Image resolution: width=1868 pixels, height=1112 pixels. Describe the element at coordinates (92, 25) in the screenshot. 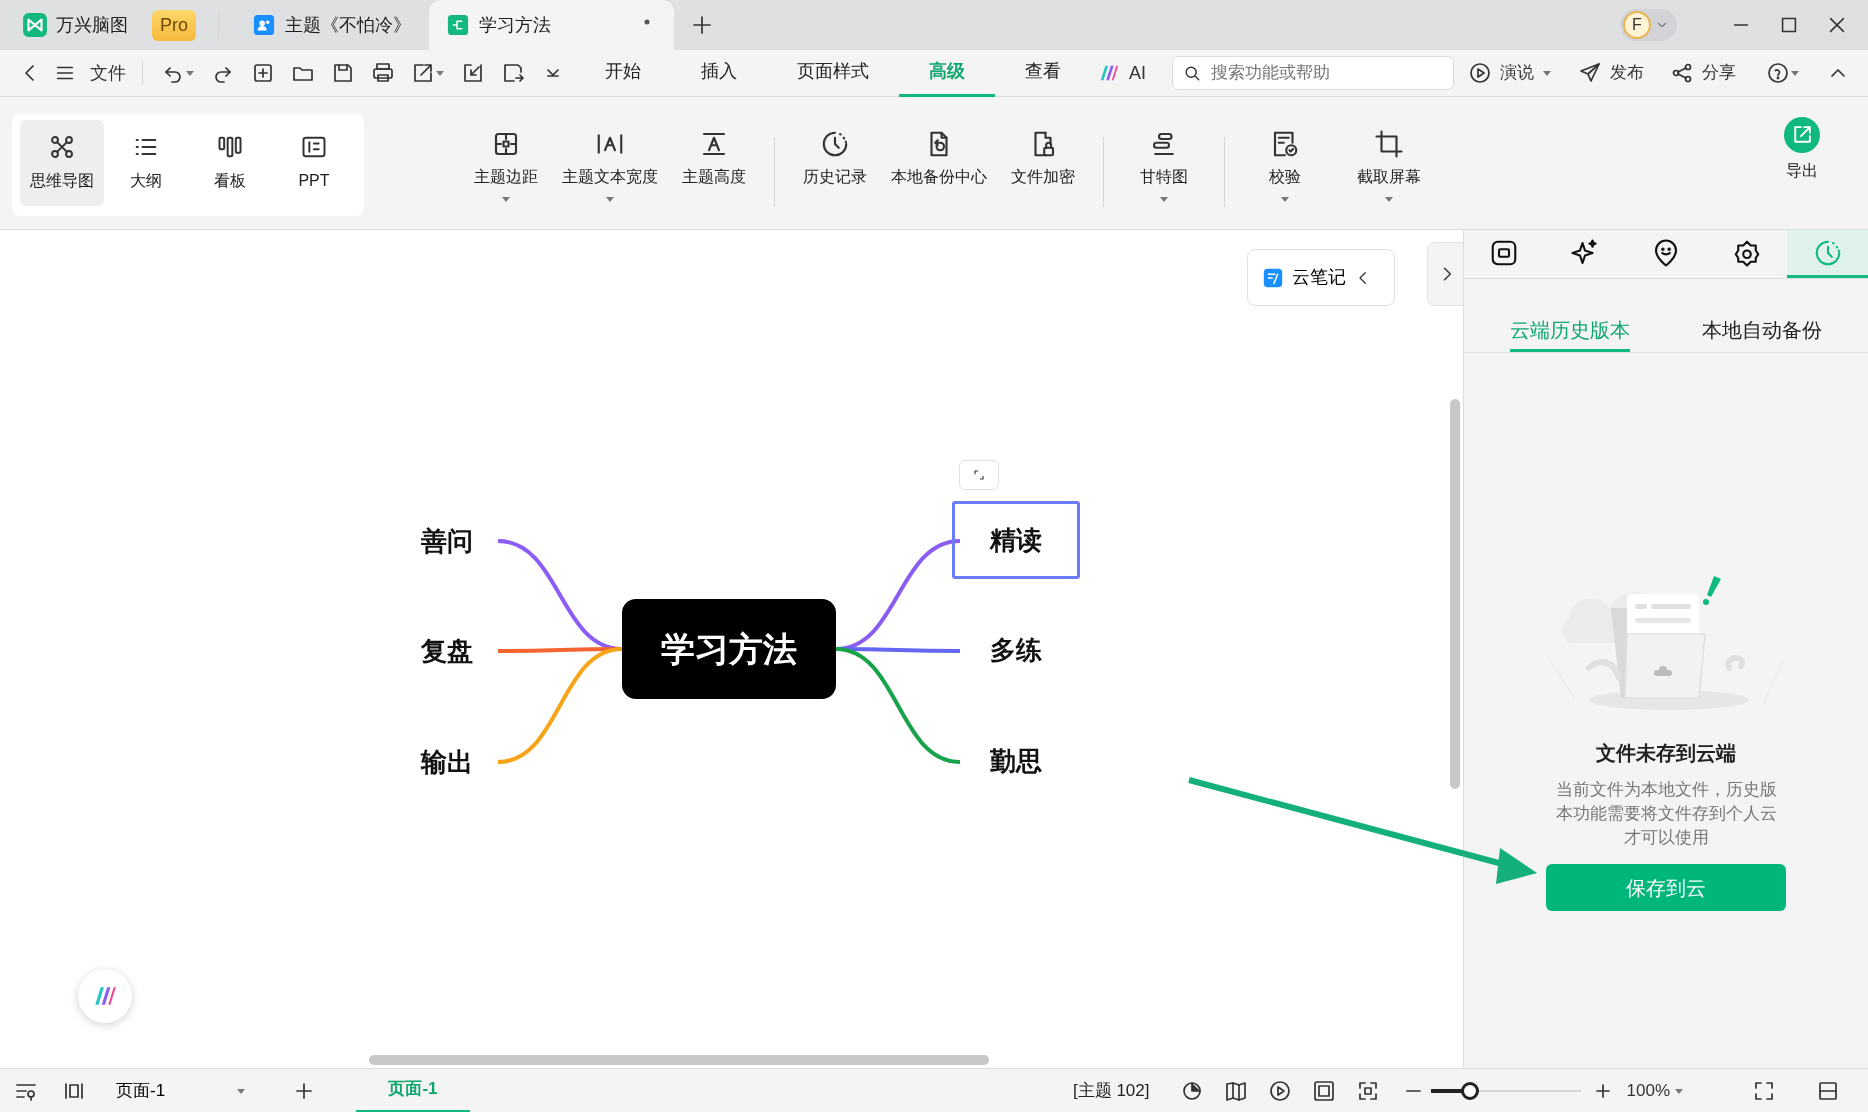

I see `app-name: 万兴脑图` at that location.